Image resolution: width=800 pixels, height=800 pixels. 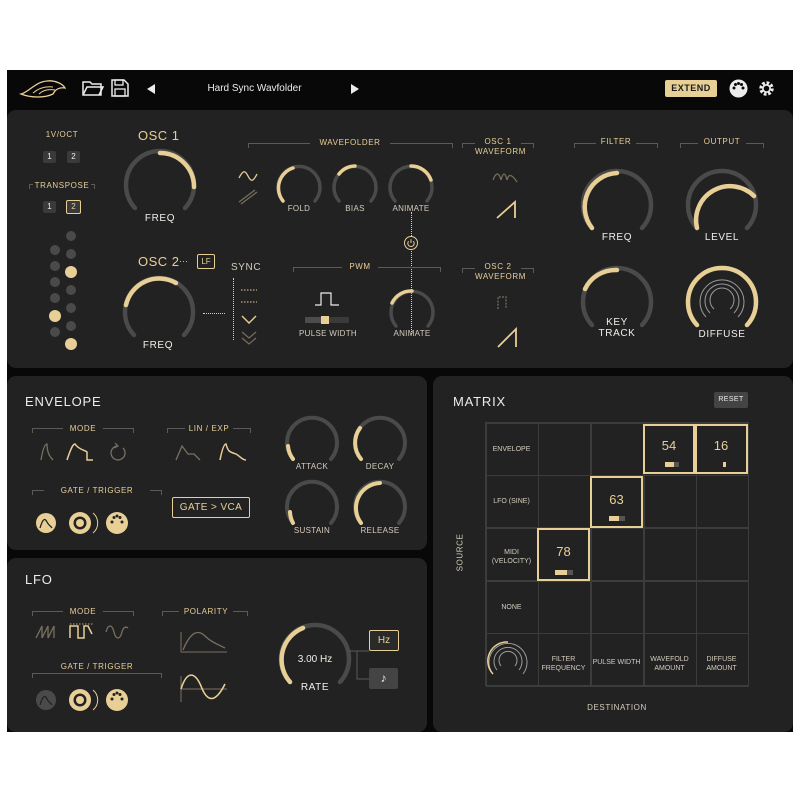 What do you see at coordinates (159, 311) in the screenshot?
I see `osc2-freq-knob` at bounding box center [159, 311].